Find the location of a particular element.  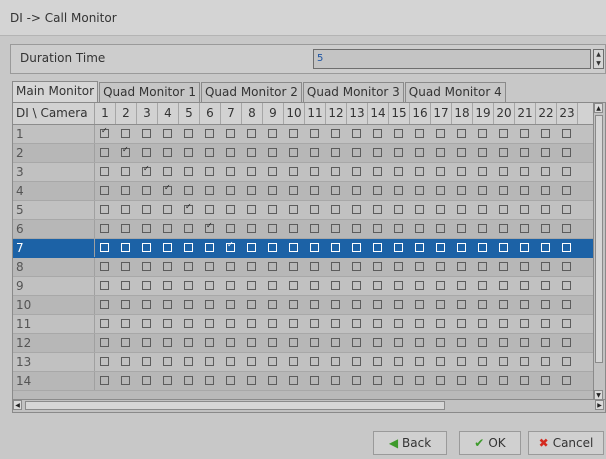

scroll-left-icon: ◀ is located at coordinates (17, 405).